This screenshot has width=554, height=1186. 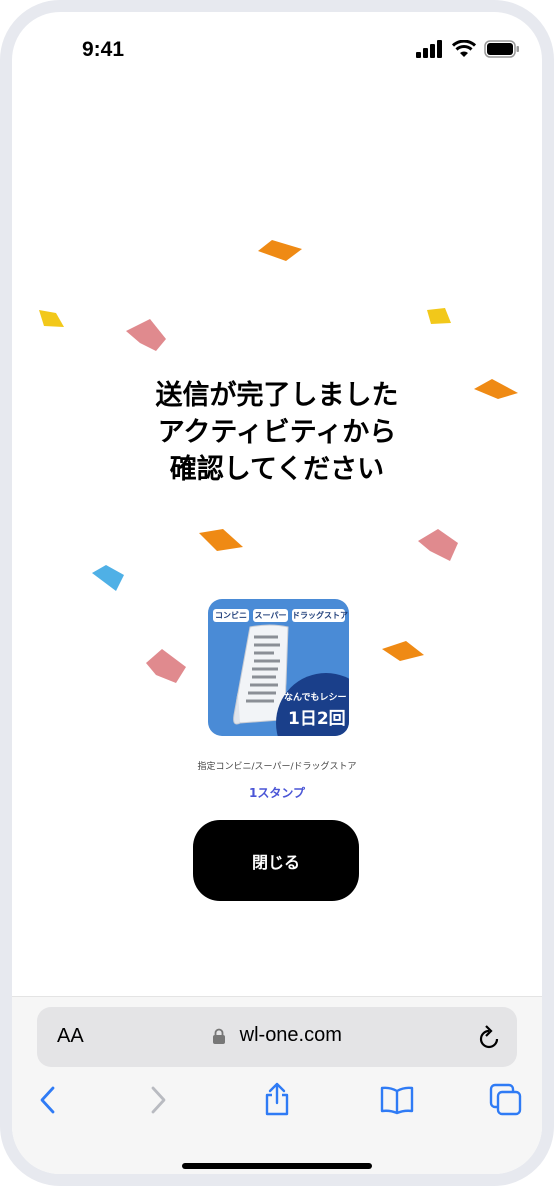 I want to click on address-bar: AA wl-one.com, so click(x=277, y=1037).